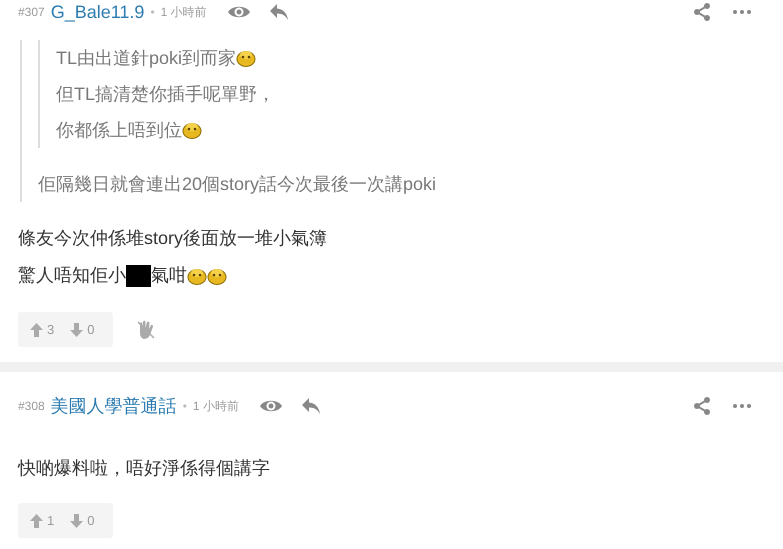 Image resolution: width=783 pixels, height=549 pixels. Describe the element at coordinates (138, 275) in the screenshot. I see `redaction-bar` at that location.